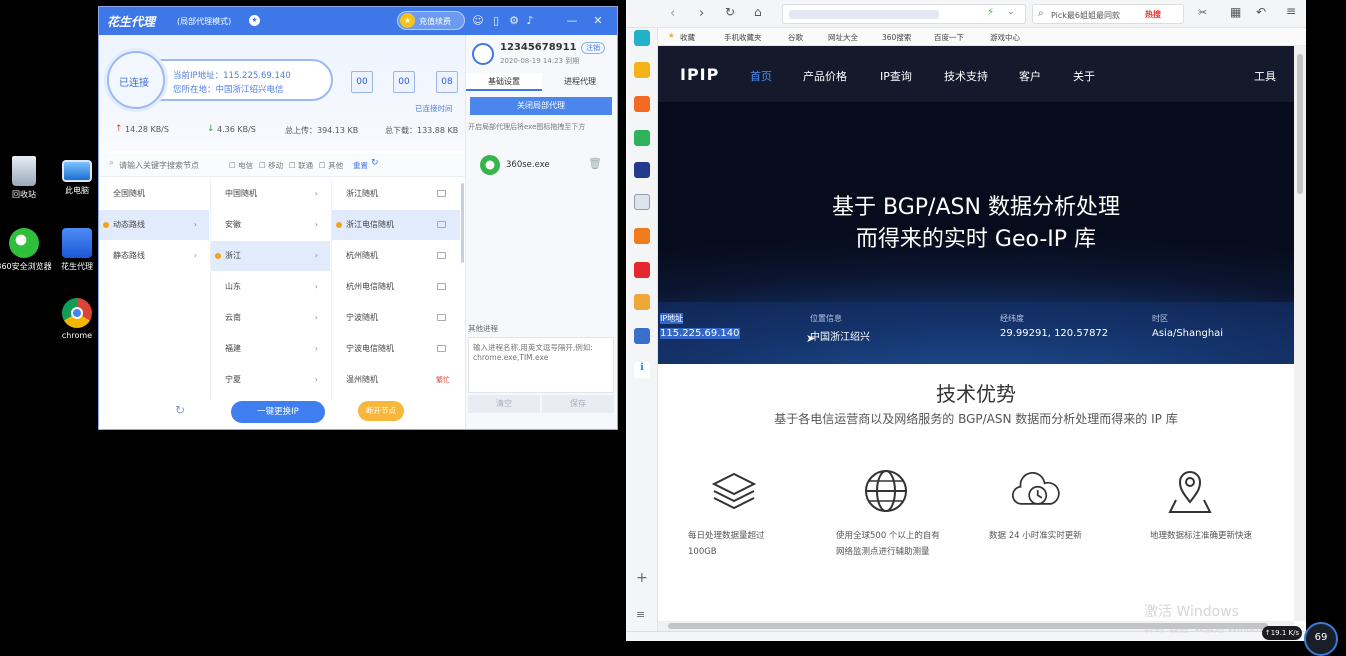 This screenshot has width=1346, height=656. What do you see at coordinates (1321, 639) in the screenshot?
I see `network-gauge: 69` at bounding box center [1321, 639].